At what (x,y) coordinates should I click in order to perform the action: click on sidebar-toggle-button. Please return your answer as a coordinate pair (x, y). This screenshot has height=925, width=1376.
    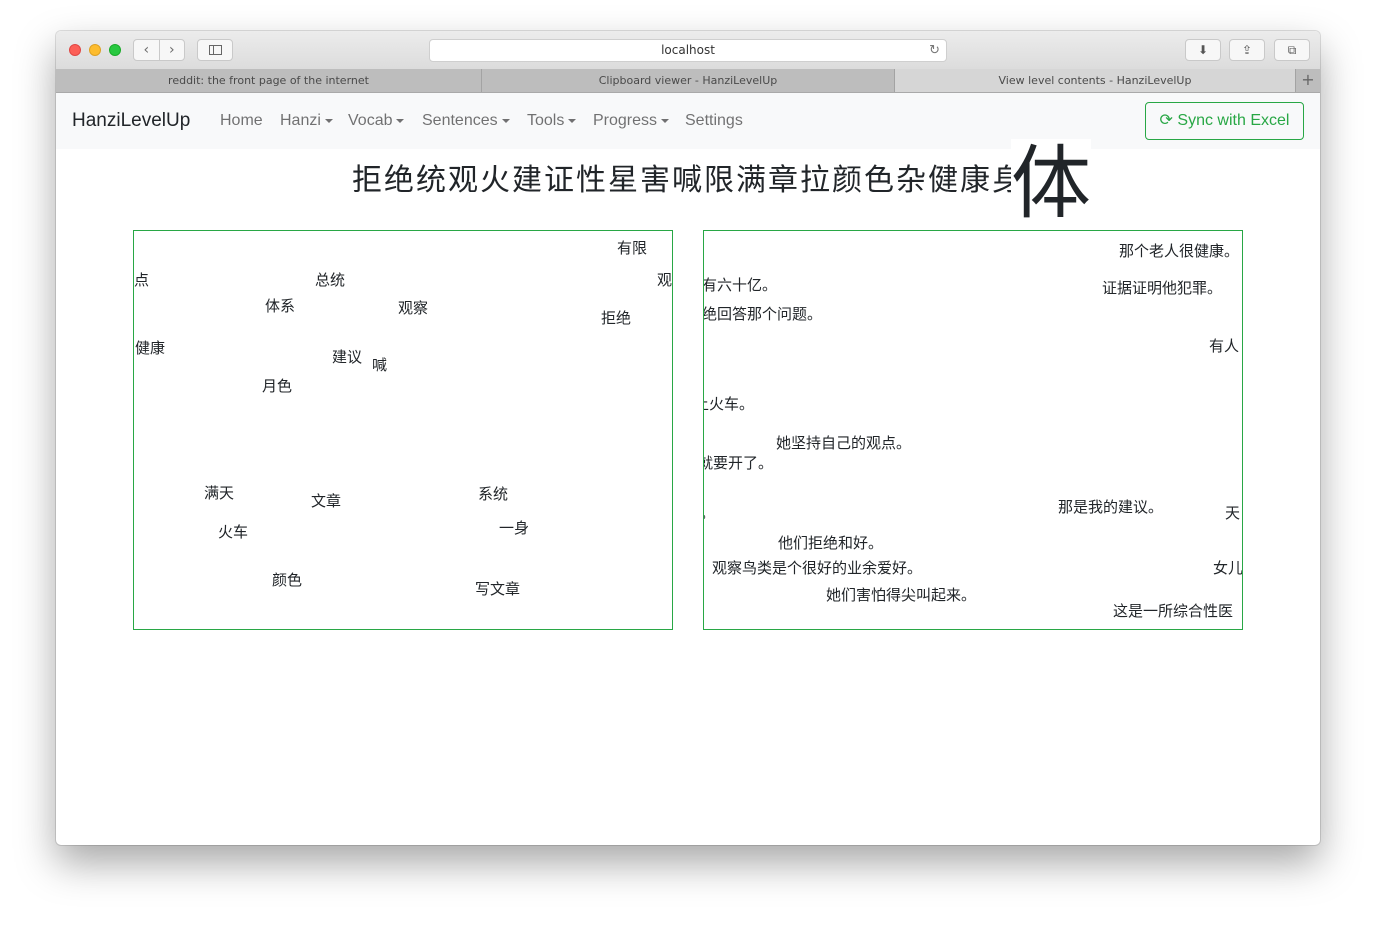
    Looking at the image, I should click on (215, 50).